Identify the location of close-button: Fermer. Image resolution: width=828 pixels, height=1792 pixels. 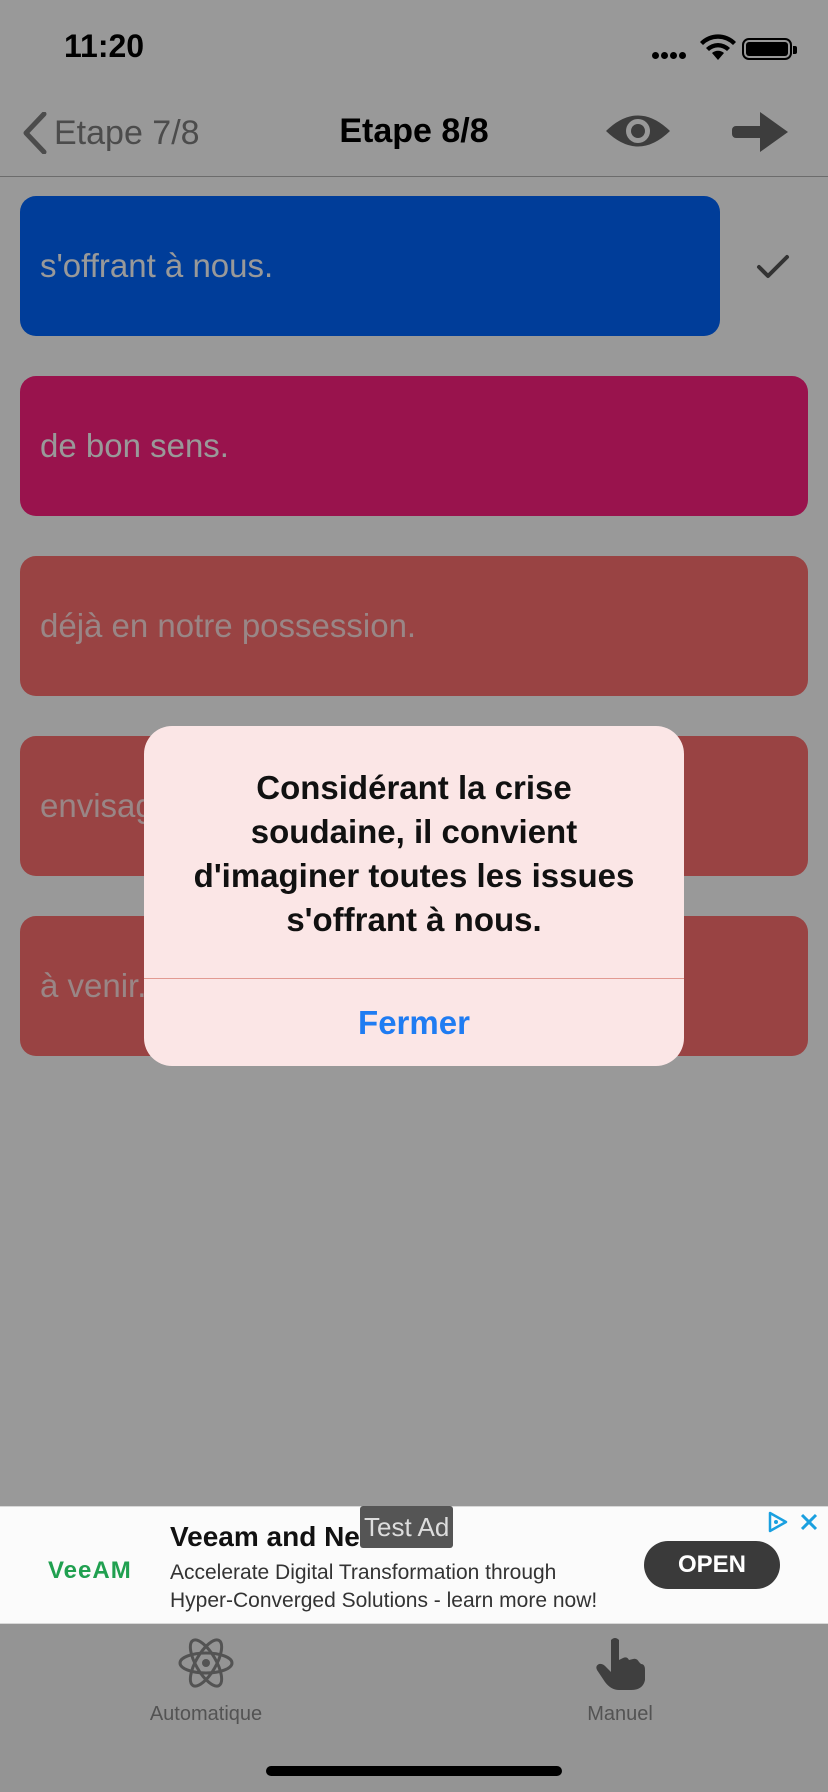
(414, 1022).